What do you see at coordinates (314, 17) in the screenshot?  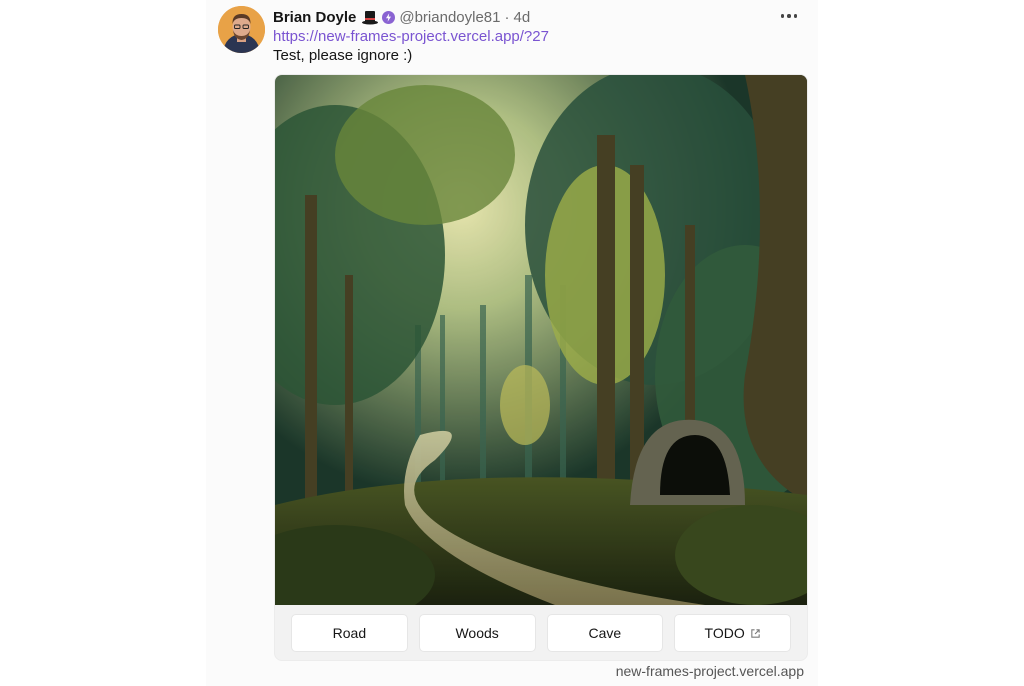 I see `display-name: Brian Doyle` at bounding box center [314, 17].